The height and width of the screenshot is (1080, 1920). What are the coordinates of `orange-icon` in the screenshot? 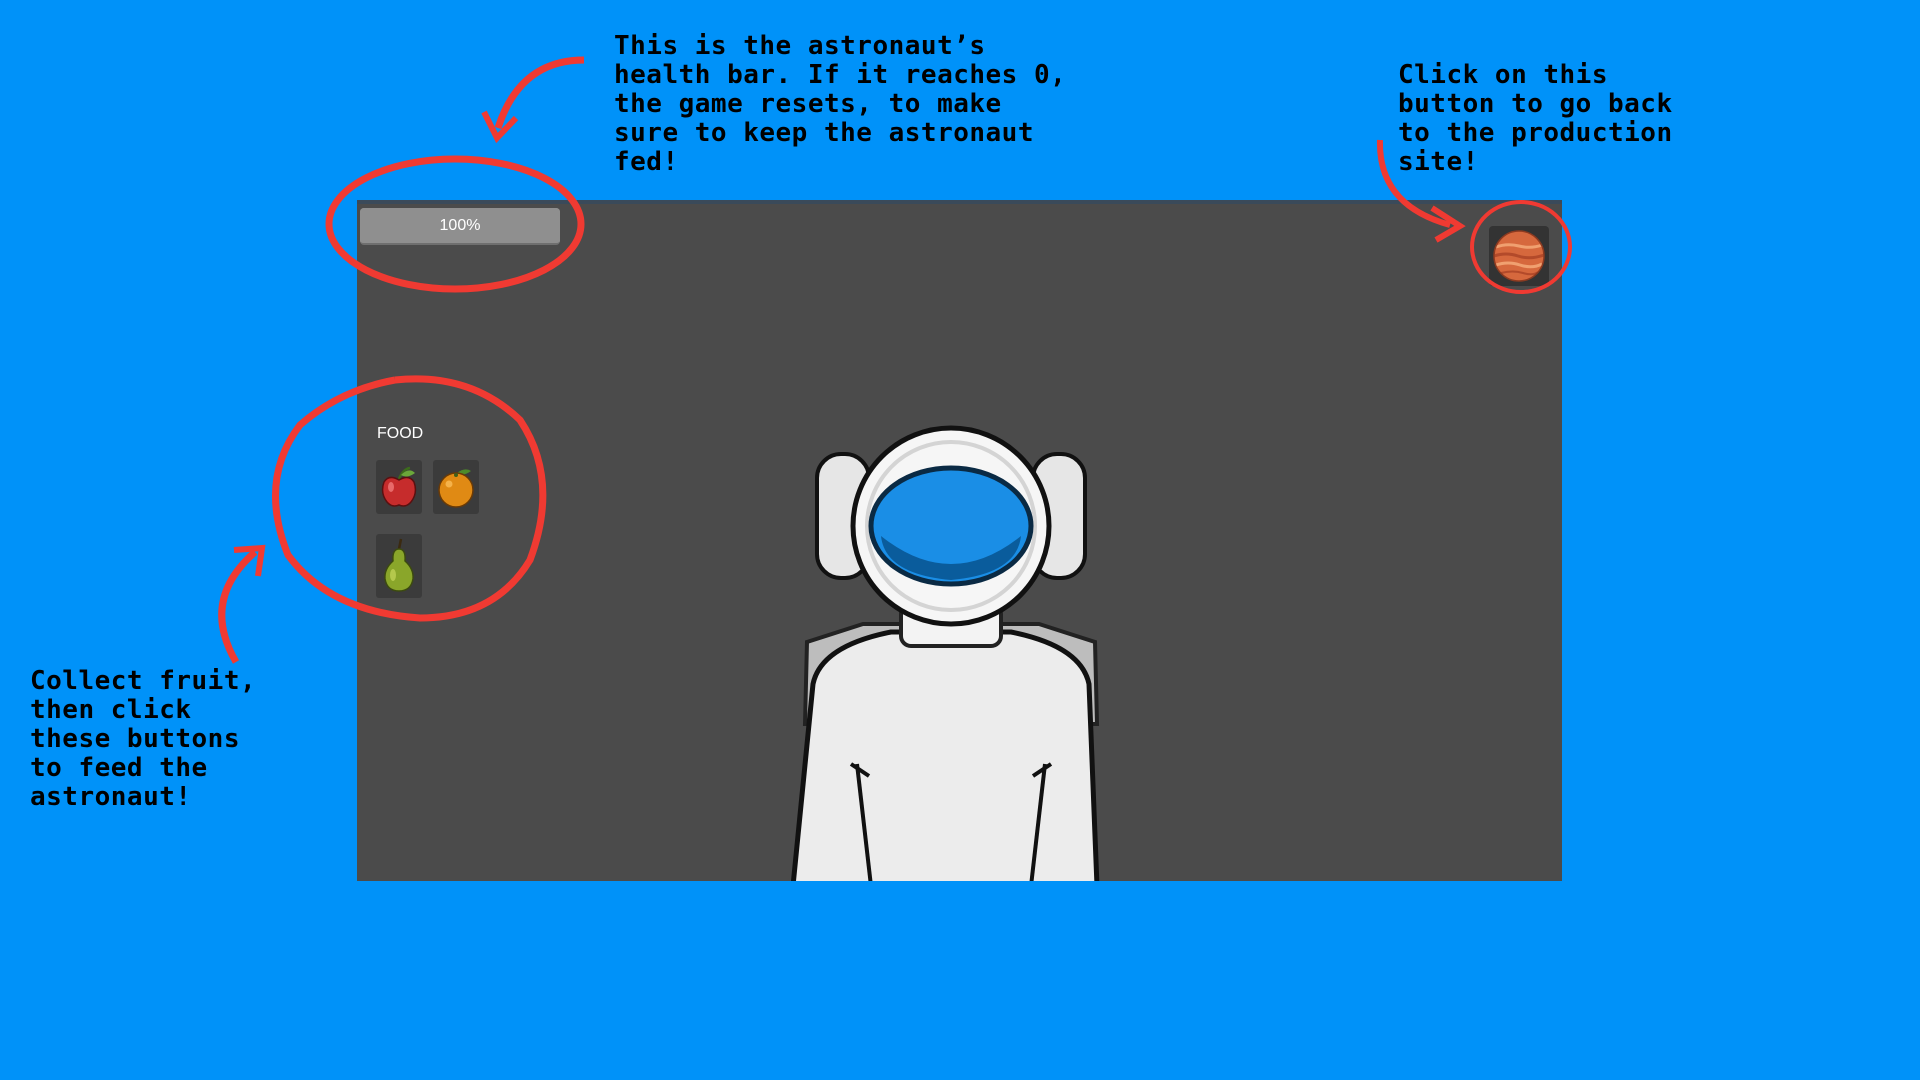 It's located at (456, 488).